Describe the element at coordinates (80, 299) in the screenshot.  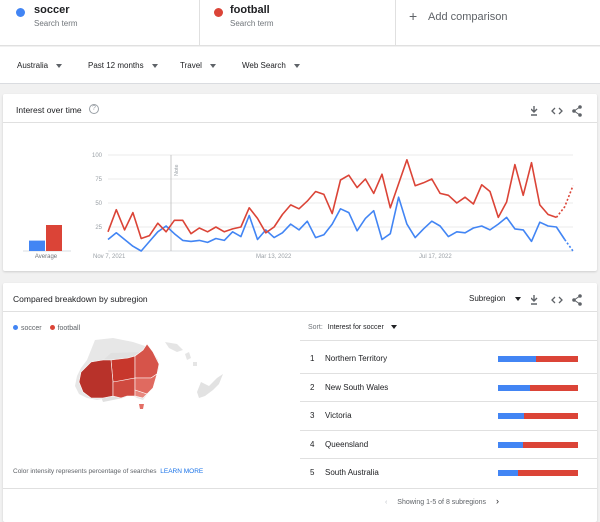
I see `card-title: Compared breakdown by subregion` at that location.